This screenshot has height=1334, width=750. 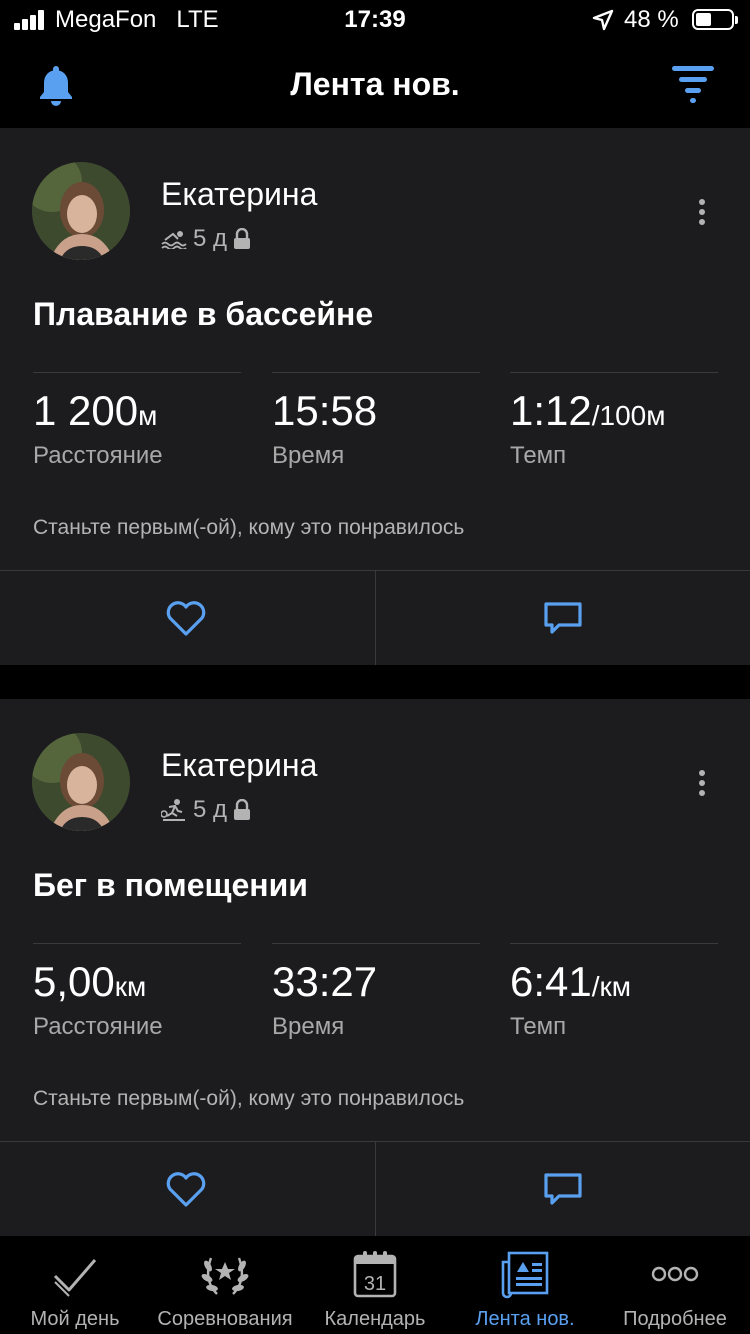 I want to click on nav-header: Лента нов., so click(x=375, y=86).